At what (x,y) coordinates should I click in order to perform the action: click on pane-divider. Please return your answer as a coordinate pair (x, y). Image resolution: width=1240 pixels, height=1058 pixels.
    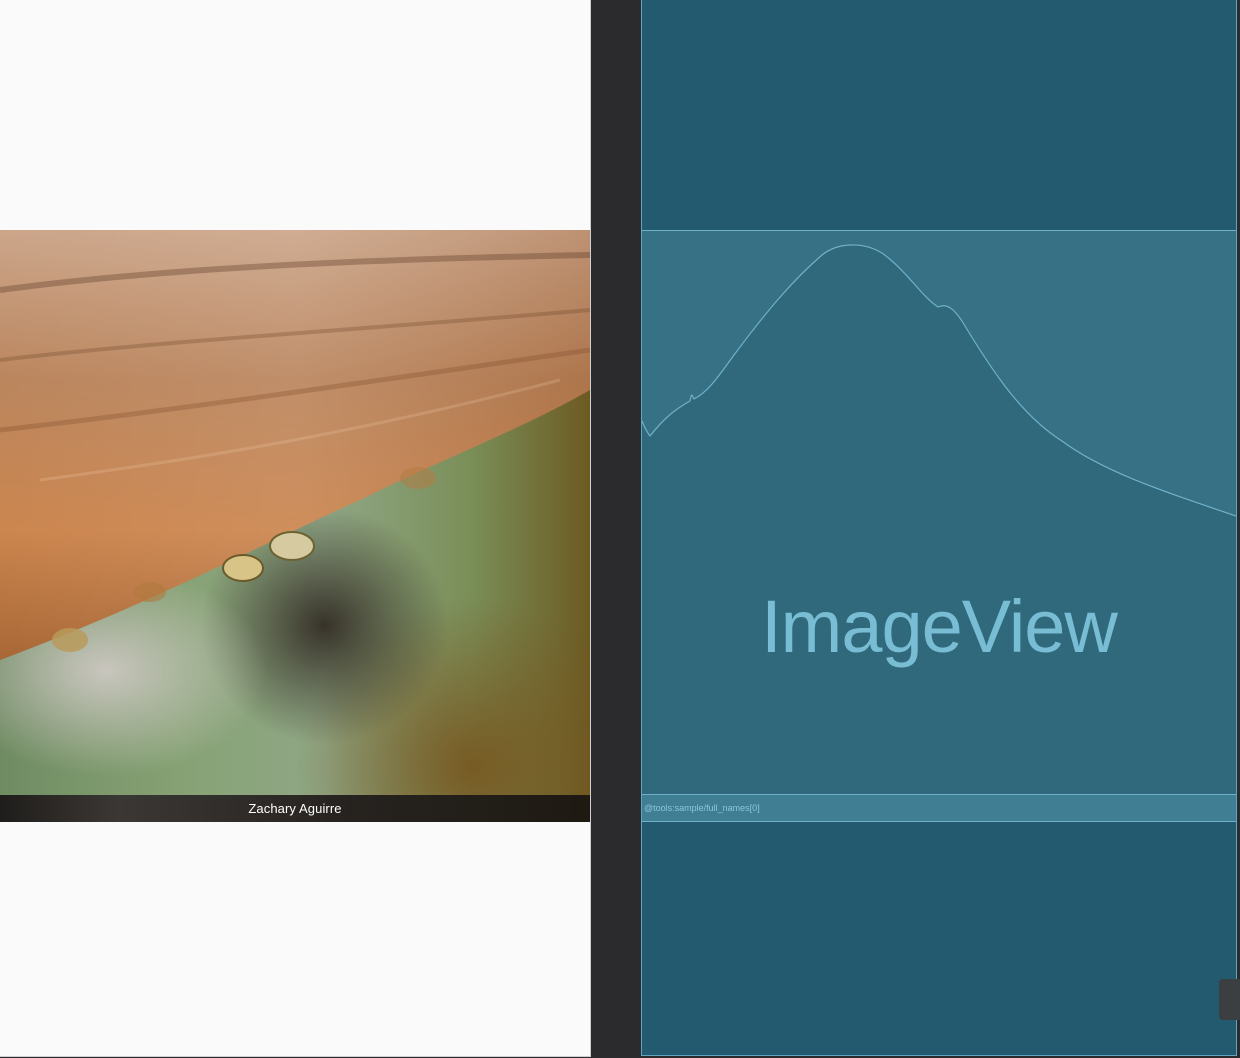
    Looking at the image, I should click on (617, 529).